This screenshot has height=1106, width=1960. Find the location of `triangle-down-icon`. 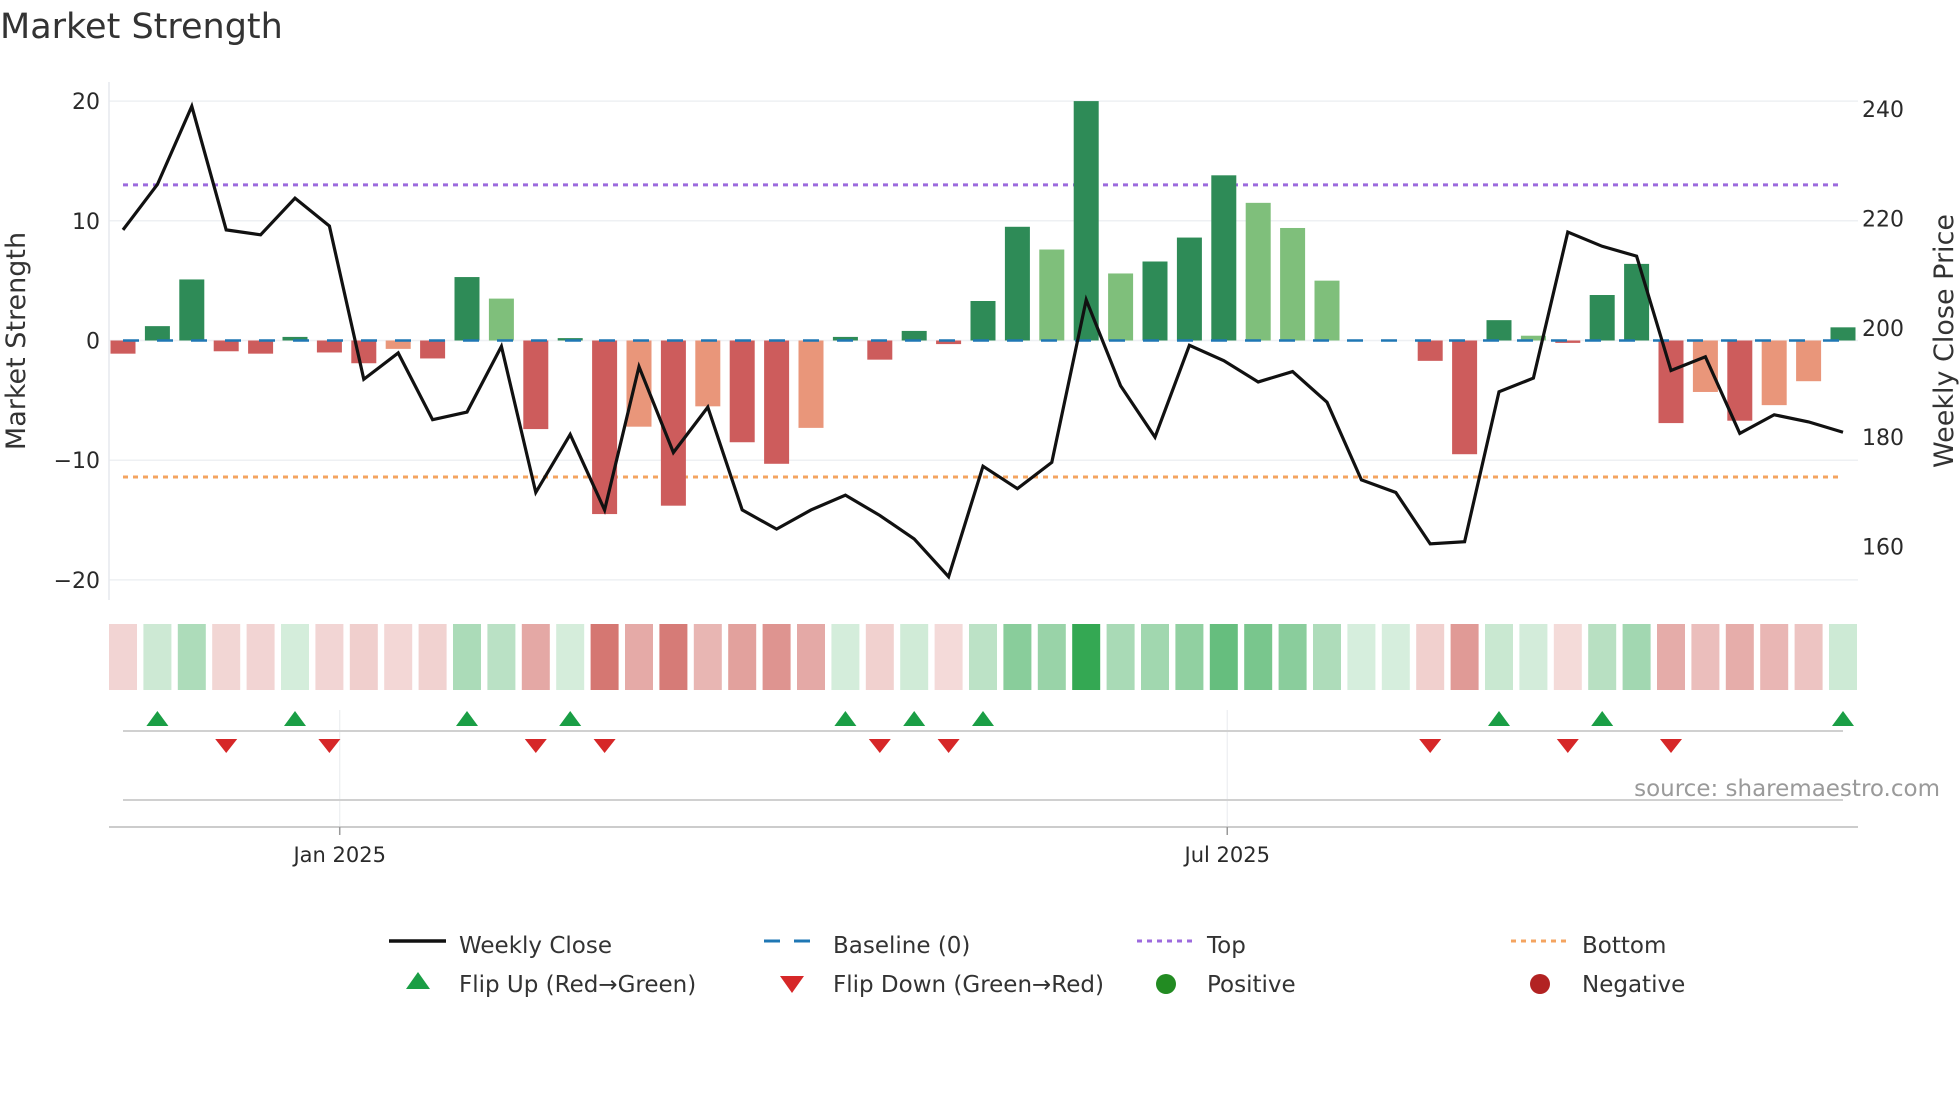

triangle-down-icon is located at coordinates (792, 984).